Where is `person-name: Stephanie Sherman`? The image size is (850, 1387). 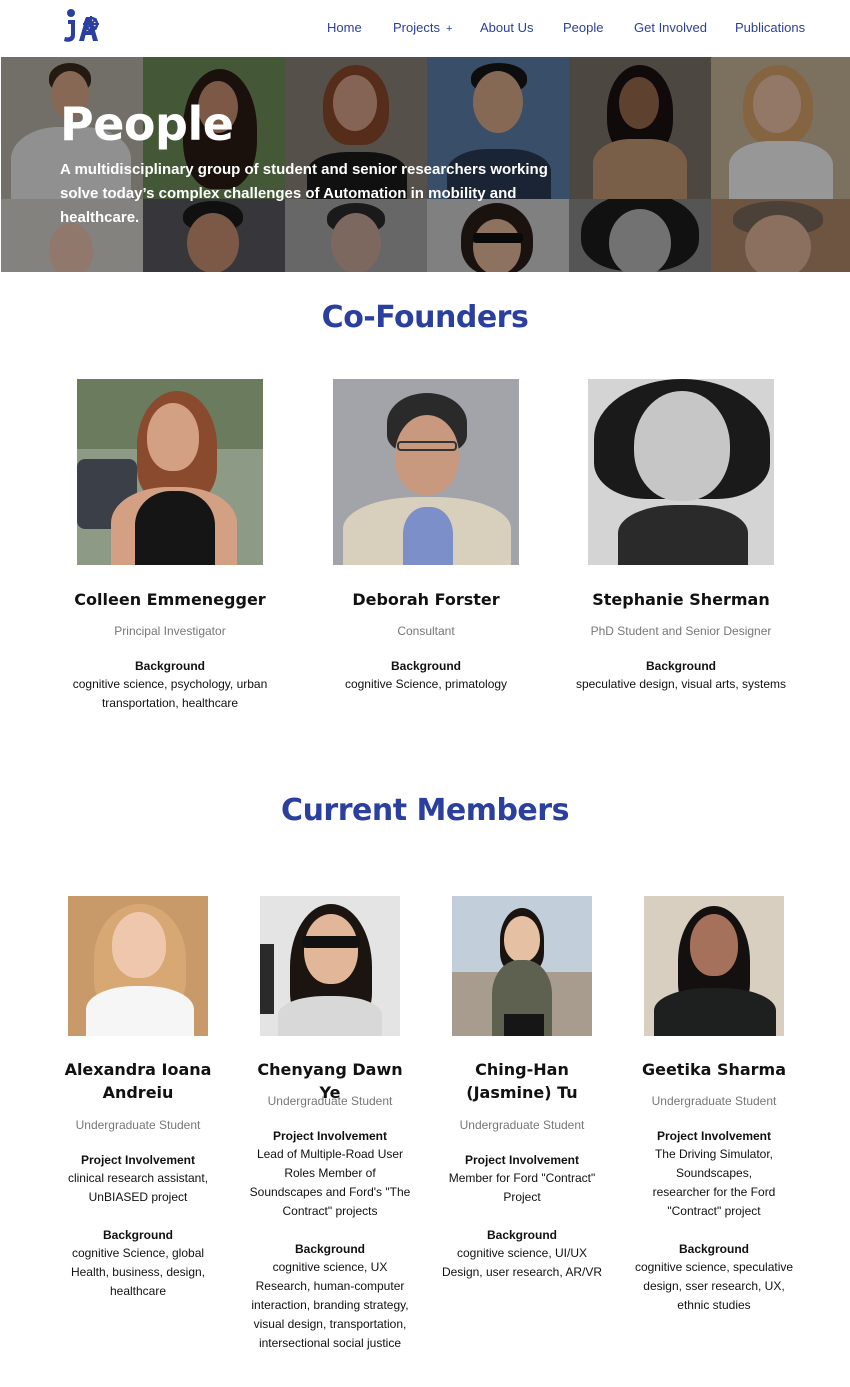
person-name: Stephanie Sherman is located at coordinates (681, 599).